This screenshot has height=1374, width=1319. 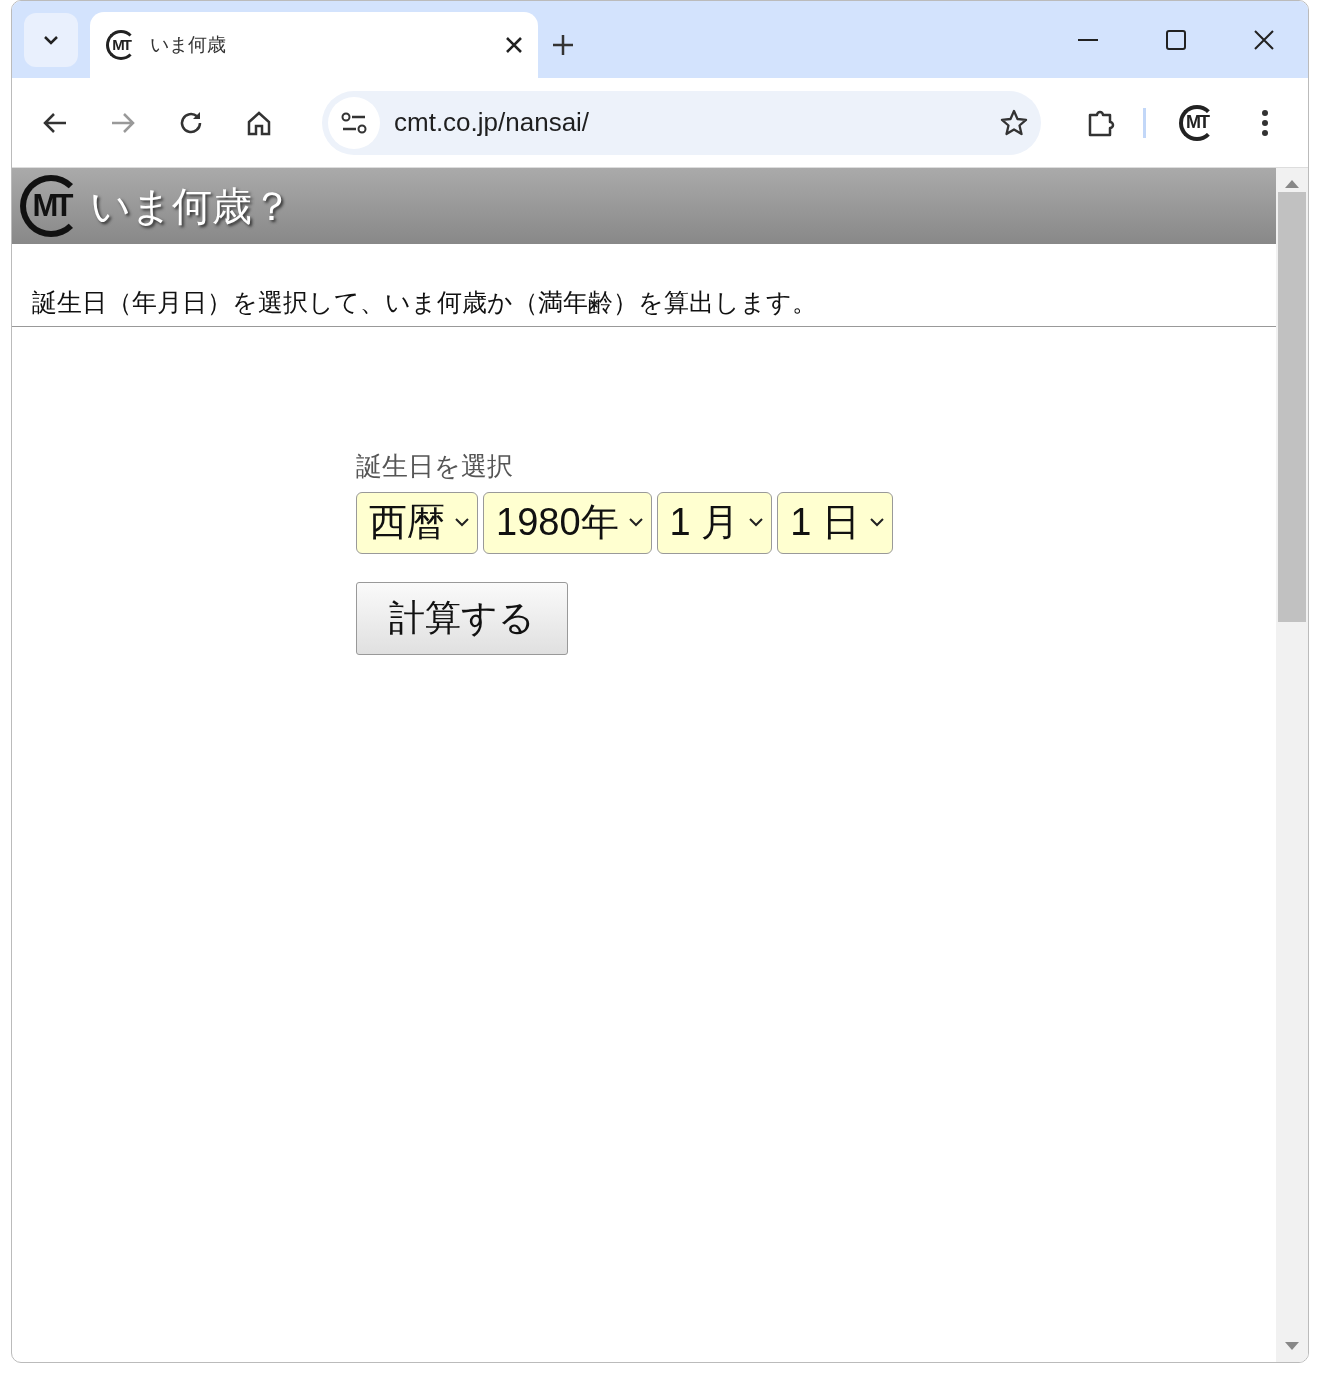 I want to click on close-tab-button, so click(x=514, y=45).